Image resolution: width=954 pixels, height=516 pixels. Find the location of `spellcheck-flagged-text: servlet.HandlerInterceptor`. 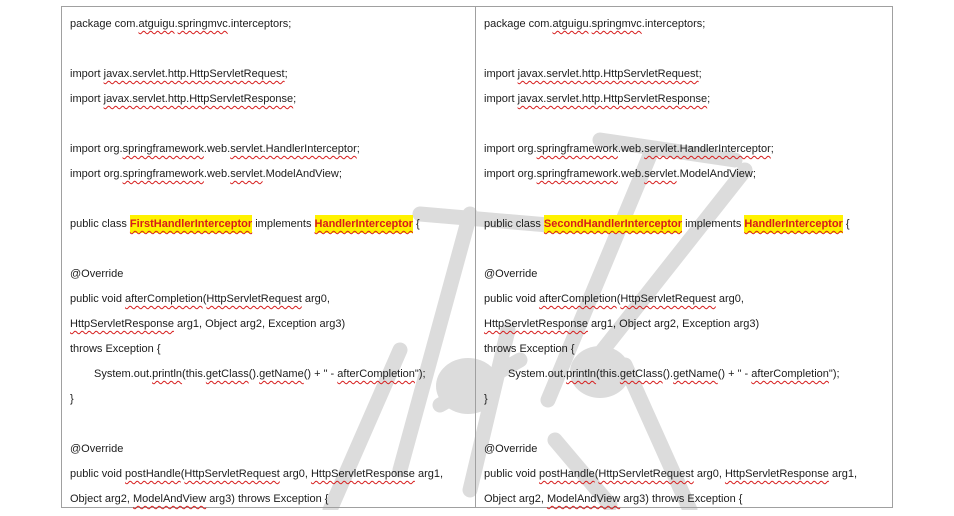

spellcheck-flagged-text: servlet.HandlerInterceptor is located at coordinates (707, 149).